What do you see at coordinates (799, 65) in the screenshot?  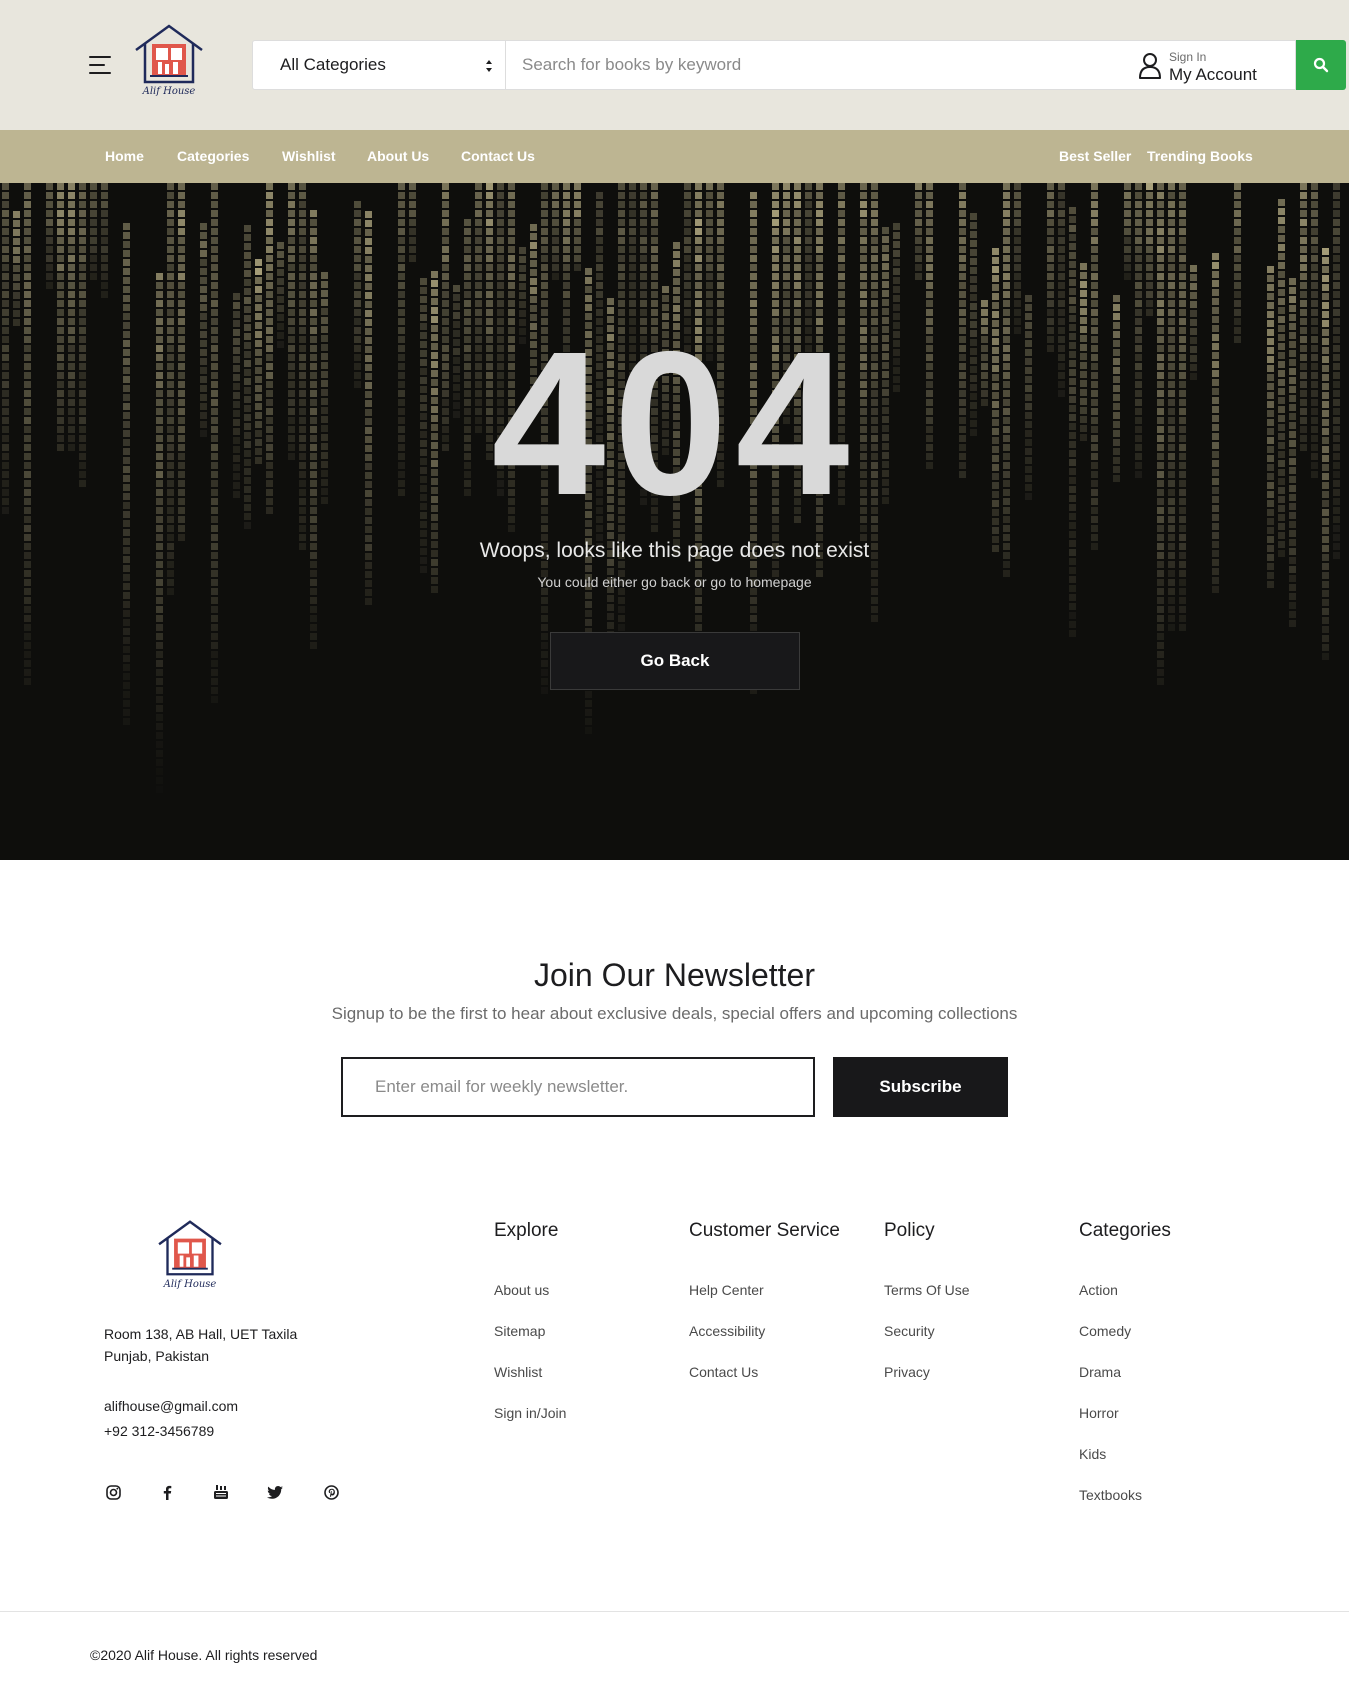 I see `search-bar: All Categories` at bounding box center [799, 65].